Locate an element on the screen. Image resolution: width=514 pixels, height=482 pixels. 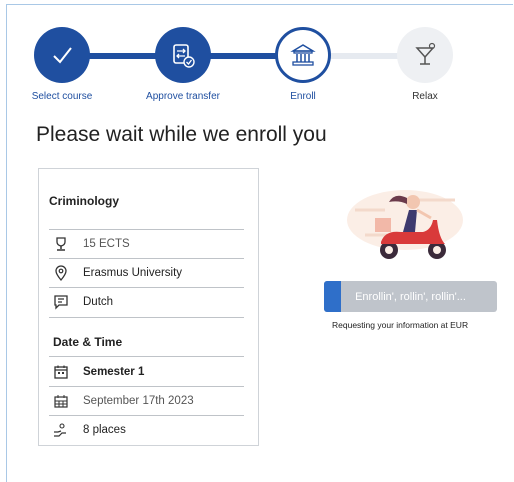
course-title: Criminology is located at coordinates (84, 201).